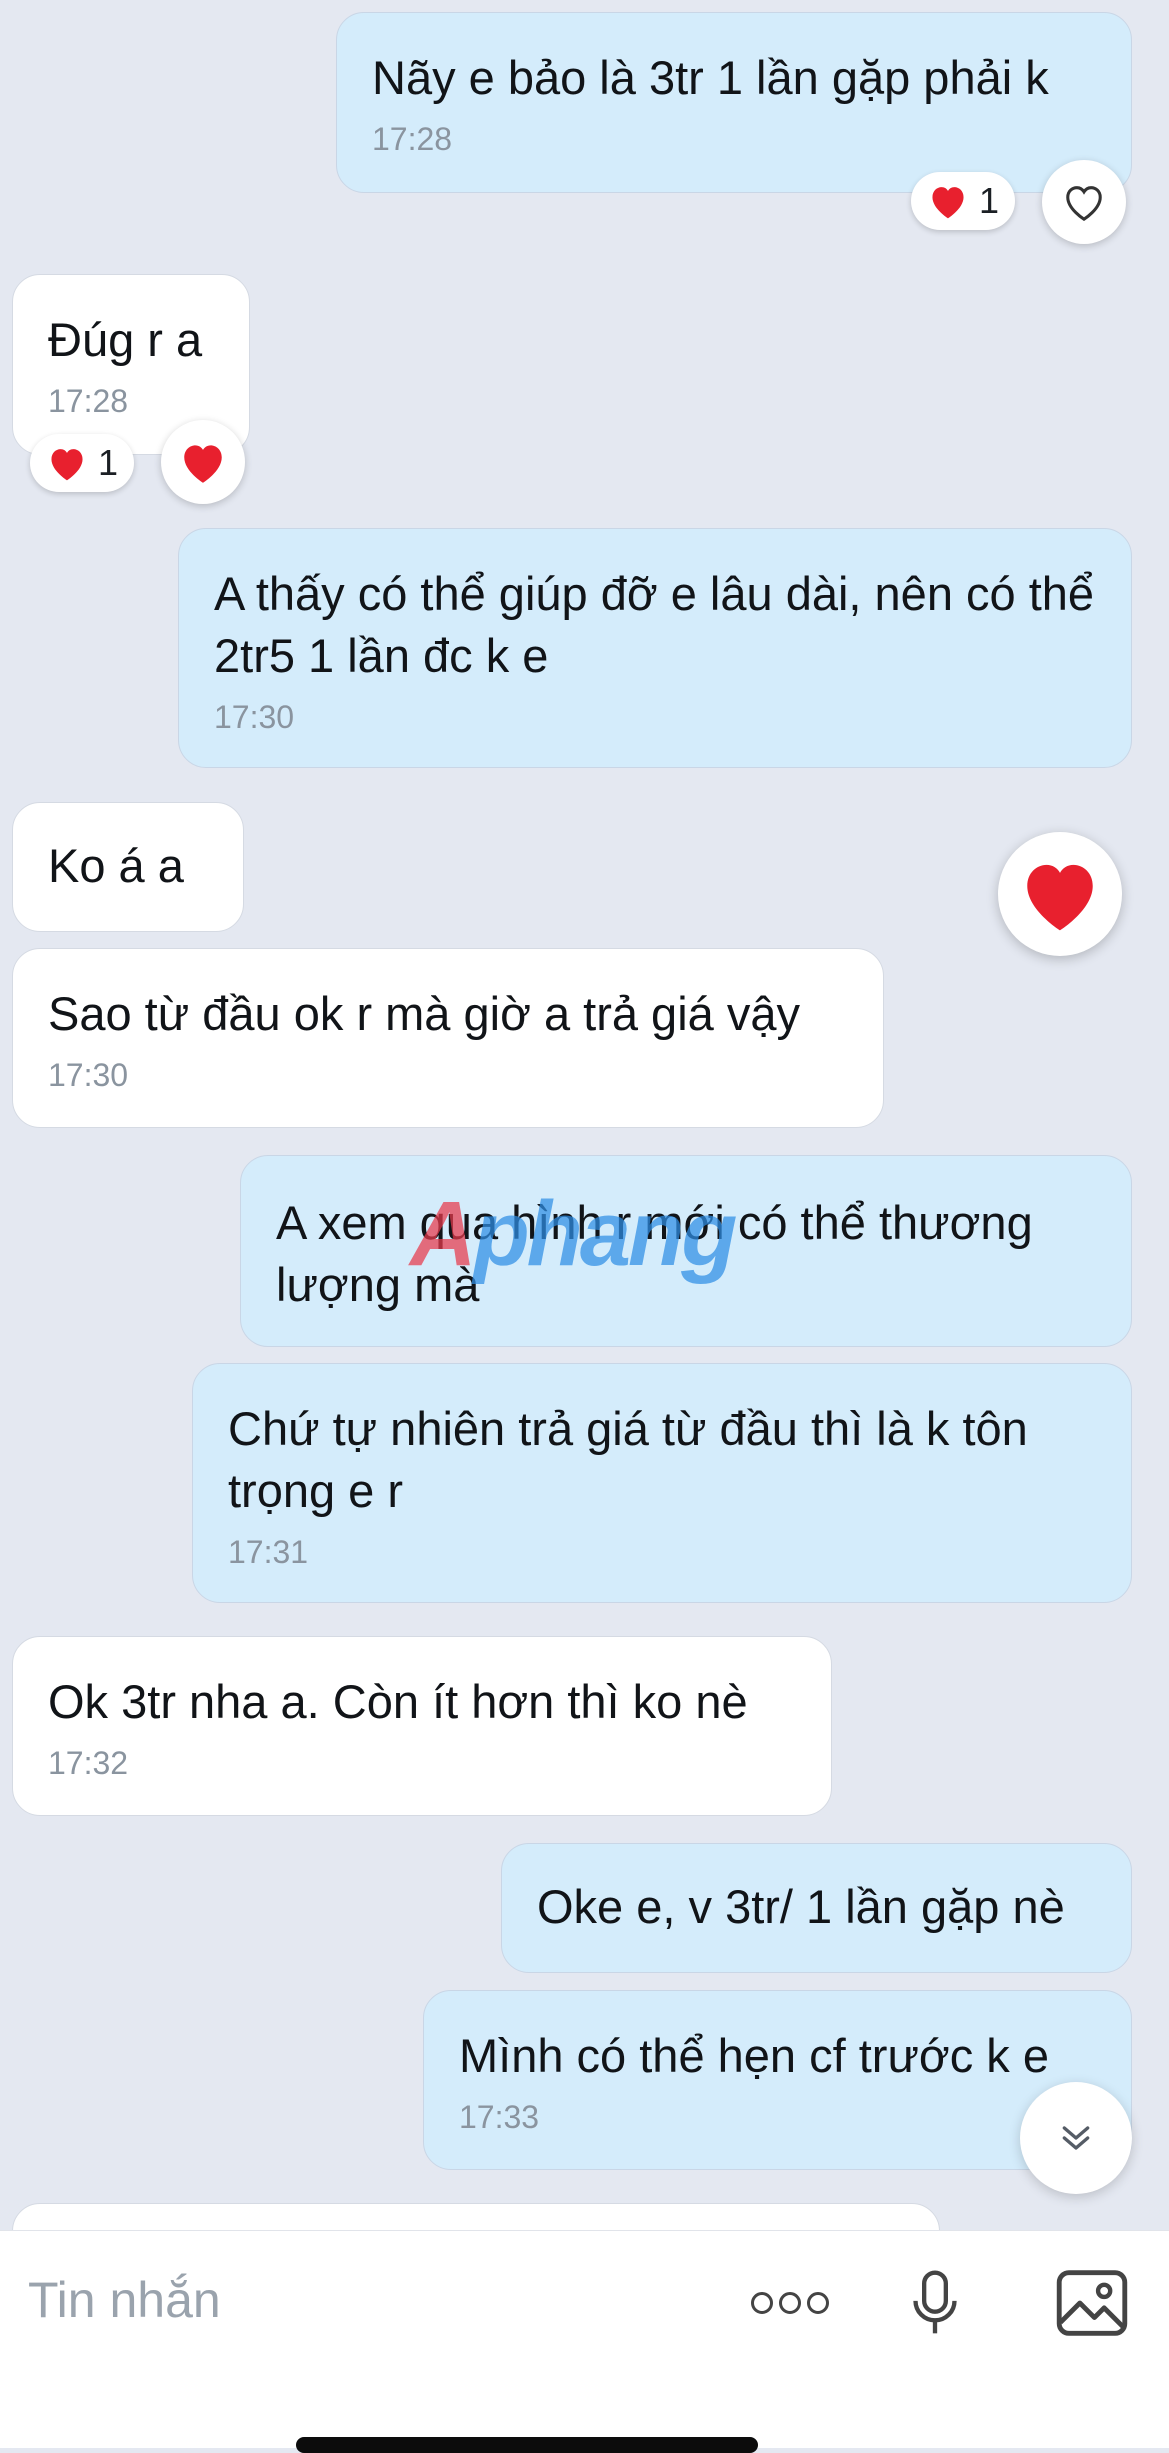  I want to click on more-options-button, so click(790, 2303).